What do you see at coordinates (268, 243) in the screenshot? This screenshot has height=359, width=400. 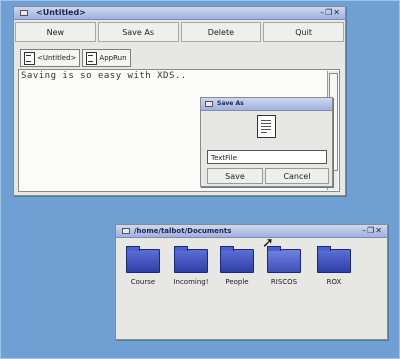 I see `drag-cursor-icon: ➚` at bounding box center [268, 243].